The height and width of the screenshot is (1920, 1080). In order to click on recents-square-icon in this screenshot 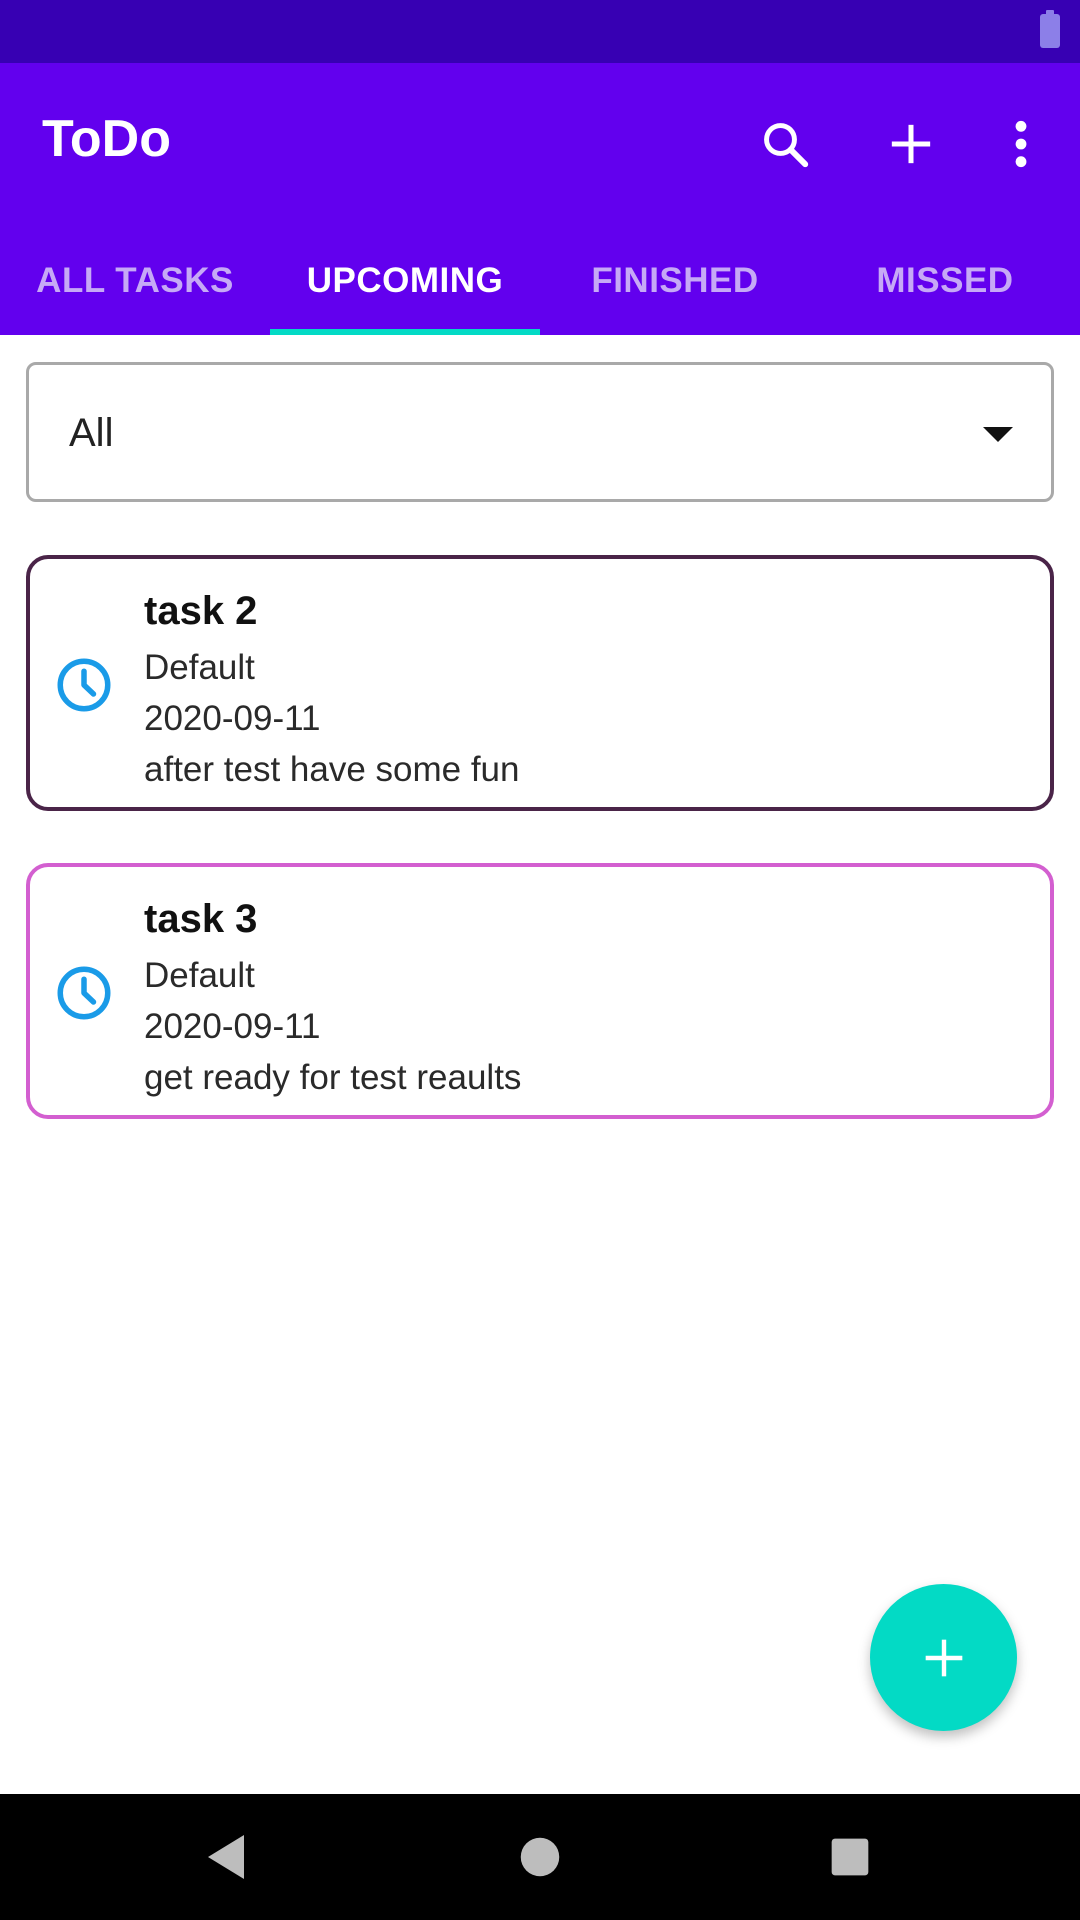, I will do `click(850, 1857)`.